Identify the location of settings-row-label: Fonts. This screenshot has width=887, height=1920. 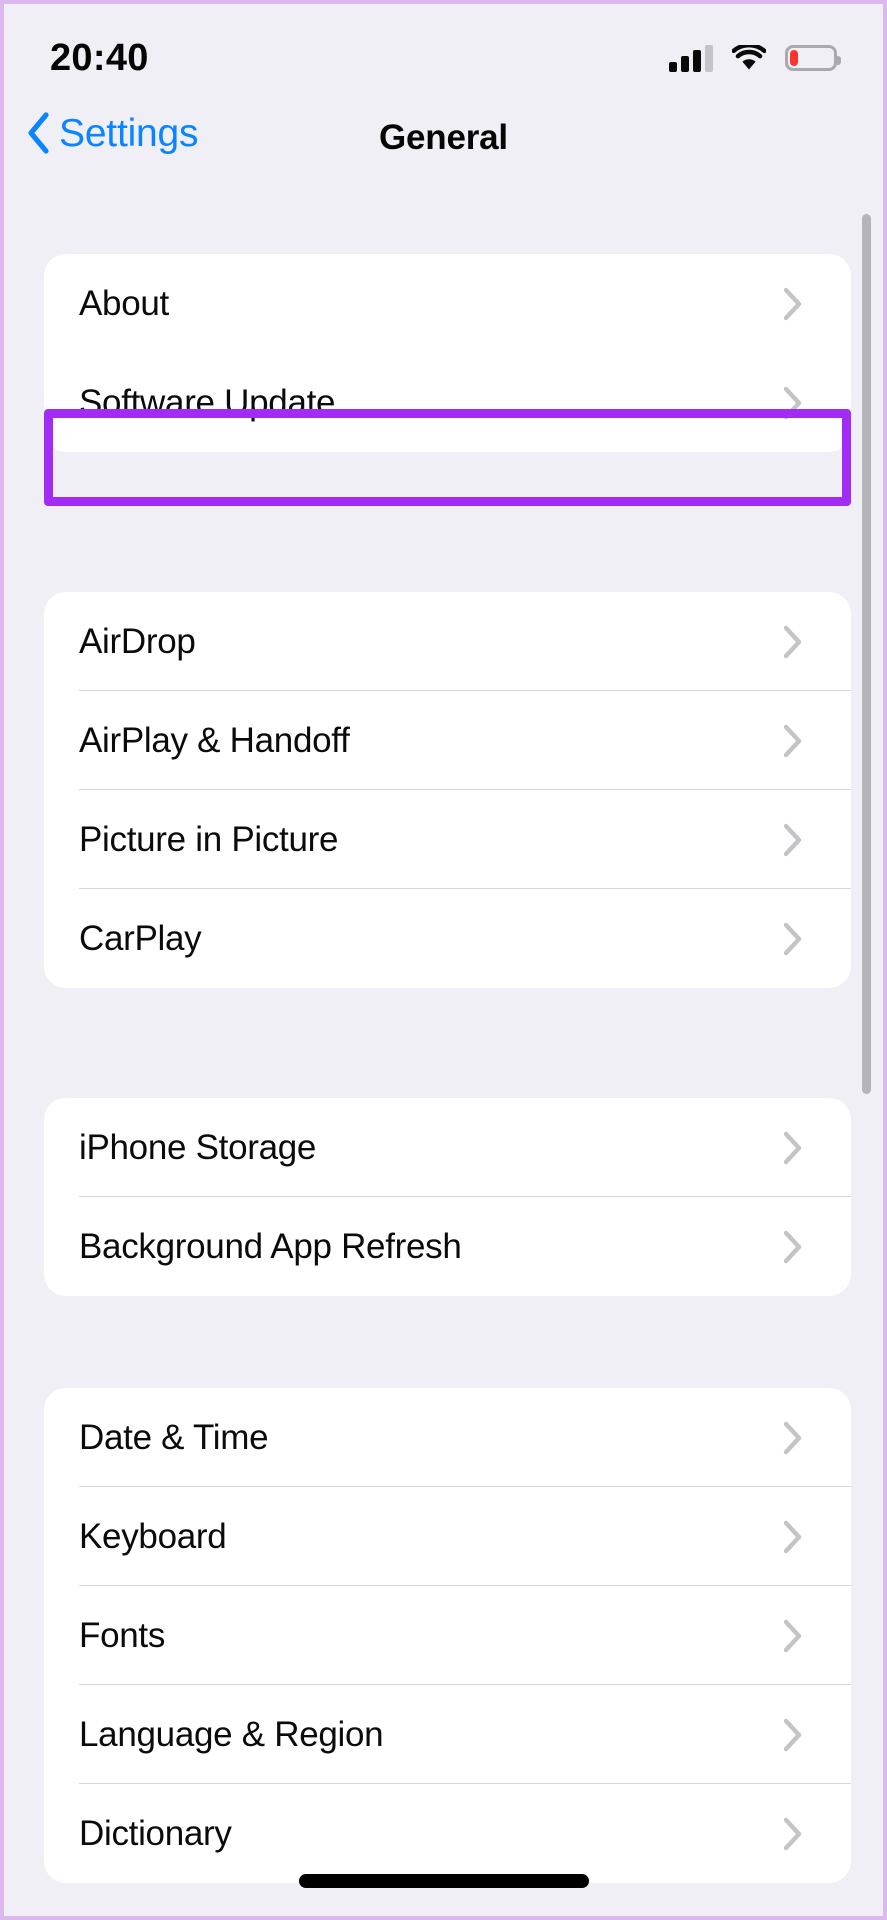
(122, 1635).